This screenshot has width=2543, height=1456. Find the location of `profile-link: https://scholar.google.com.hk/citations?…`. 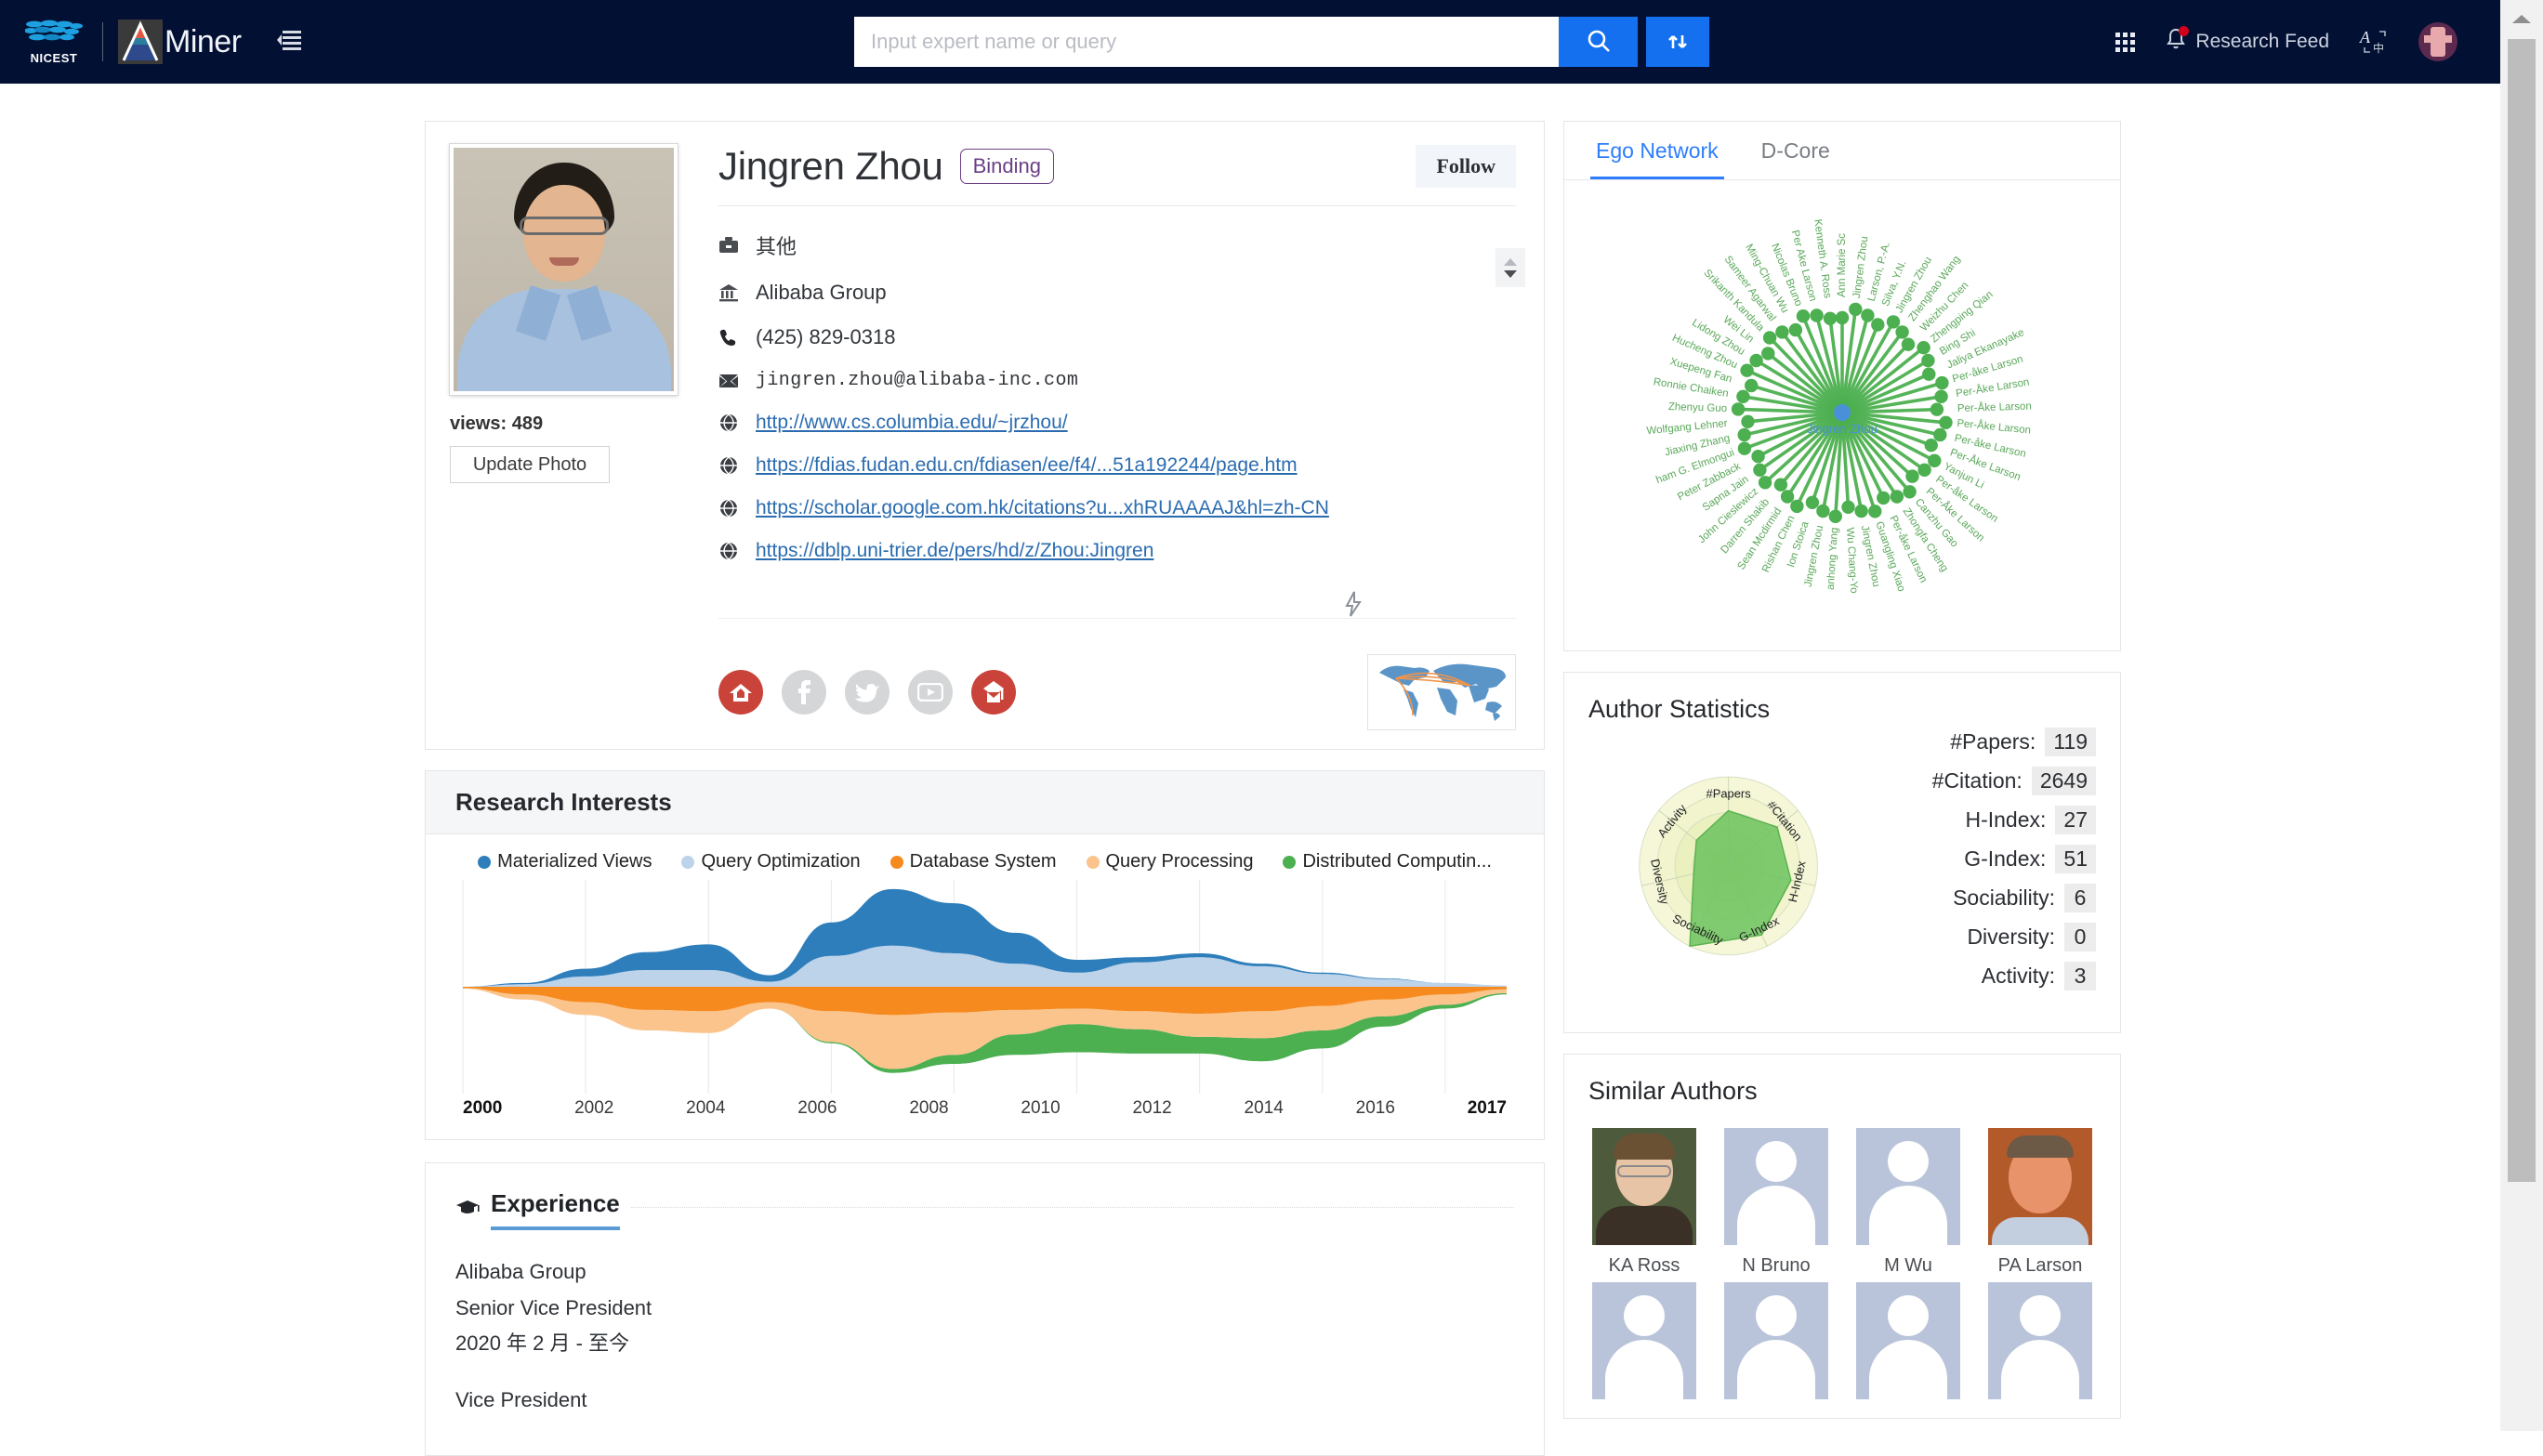

profile-link: https://scholar.google.com.hk/citations?… is located at coordinates (1042, 508).